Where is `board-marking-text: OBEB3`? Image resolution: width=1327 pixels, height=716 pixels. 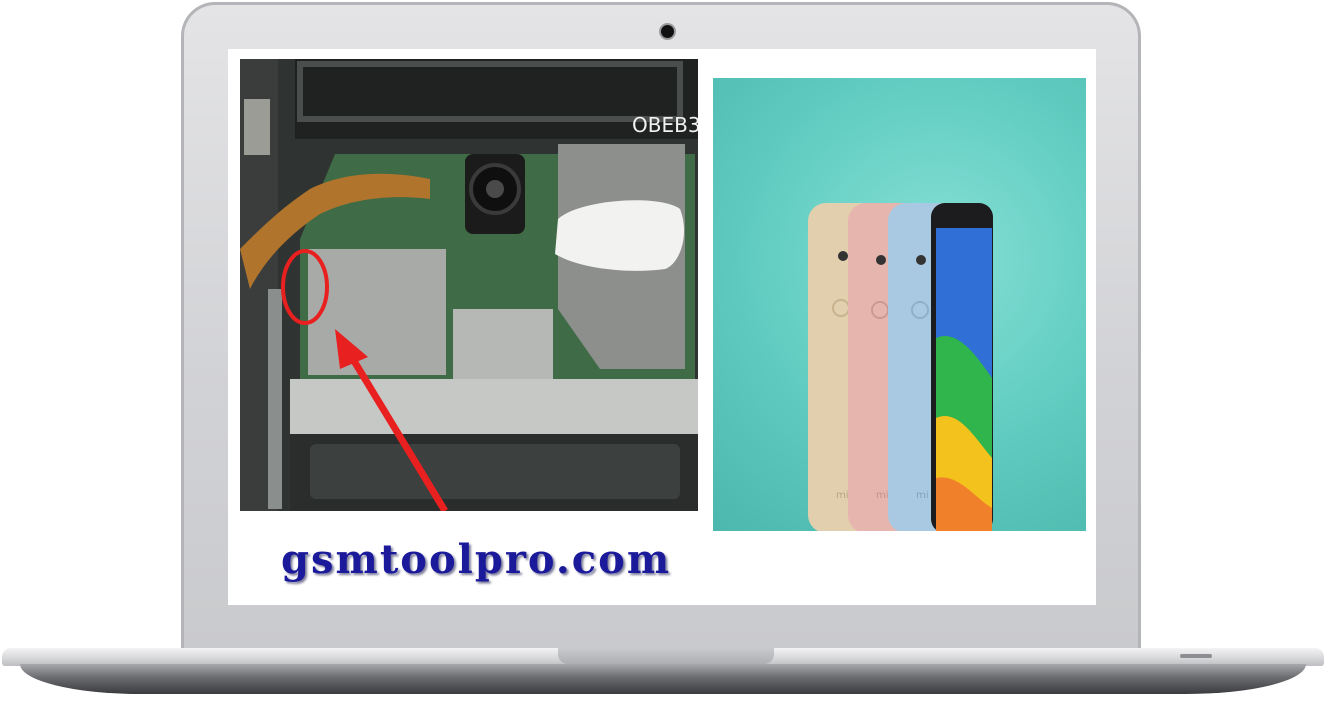
board-marking-text: OBEB3 is located at coordinates (665, 125).